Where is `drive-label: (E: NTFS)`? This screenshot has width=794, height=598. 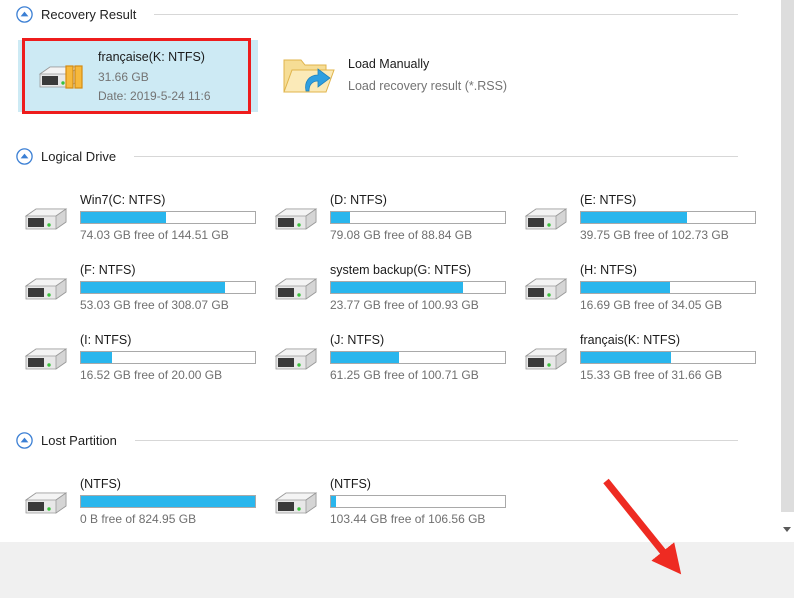
drive-label: (E: NTFS) is located at coordinates (608, 199).